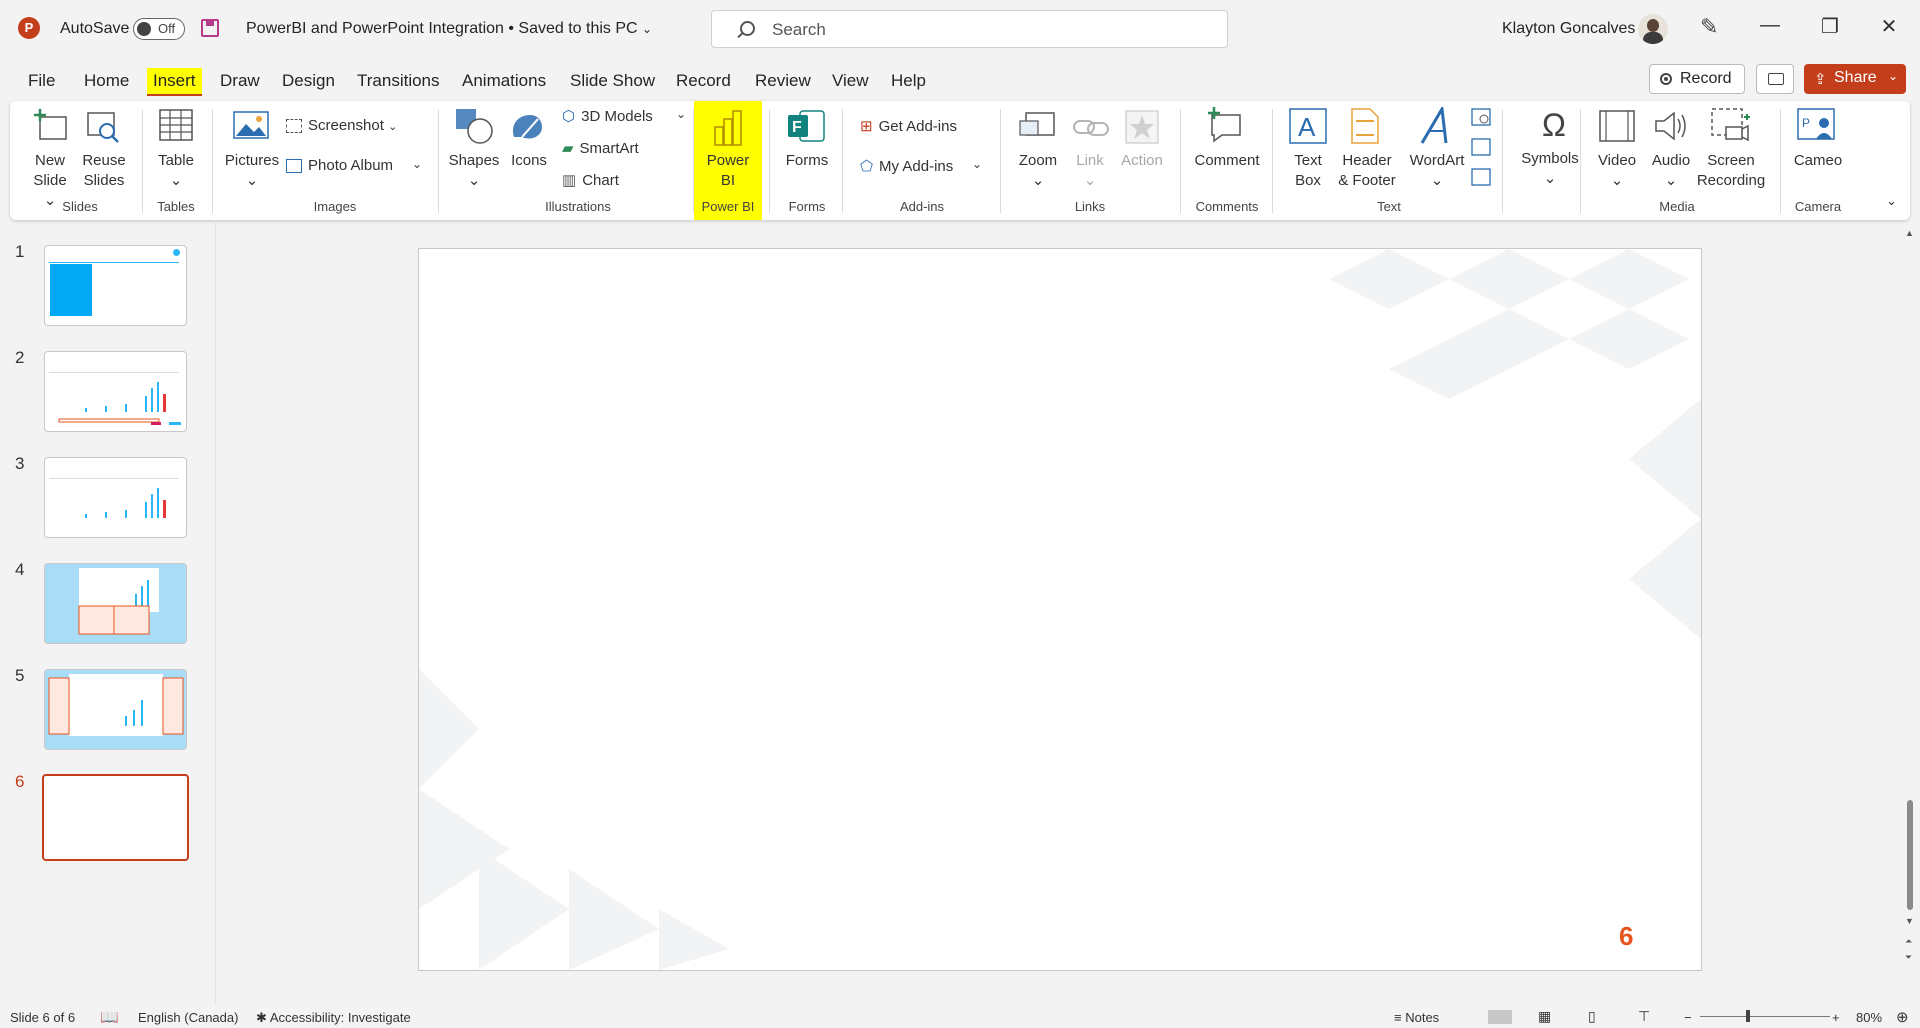 This screenshot has height=1028, width=1920. What do you see at coordinates (1709, 27) in the screenshot?
I see `designer-pen-icon: ✎` at bounding box center [1709, 27].